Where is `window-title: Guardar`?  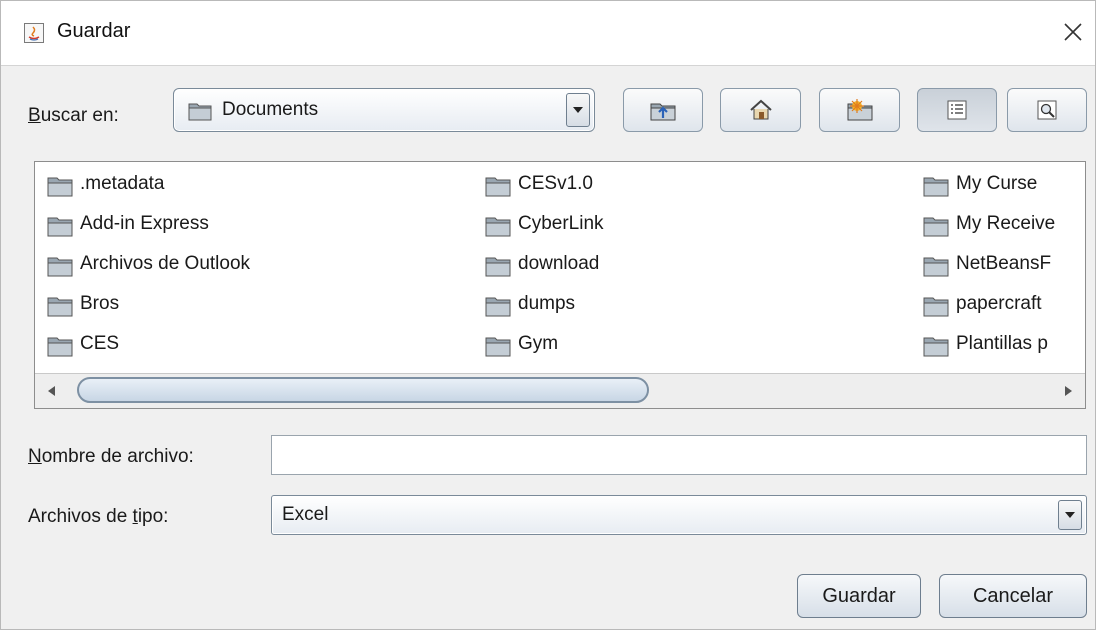
window-title: Guardar is located at coordinates (94, 31).